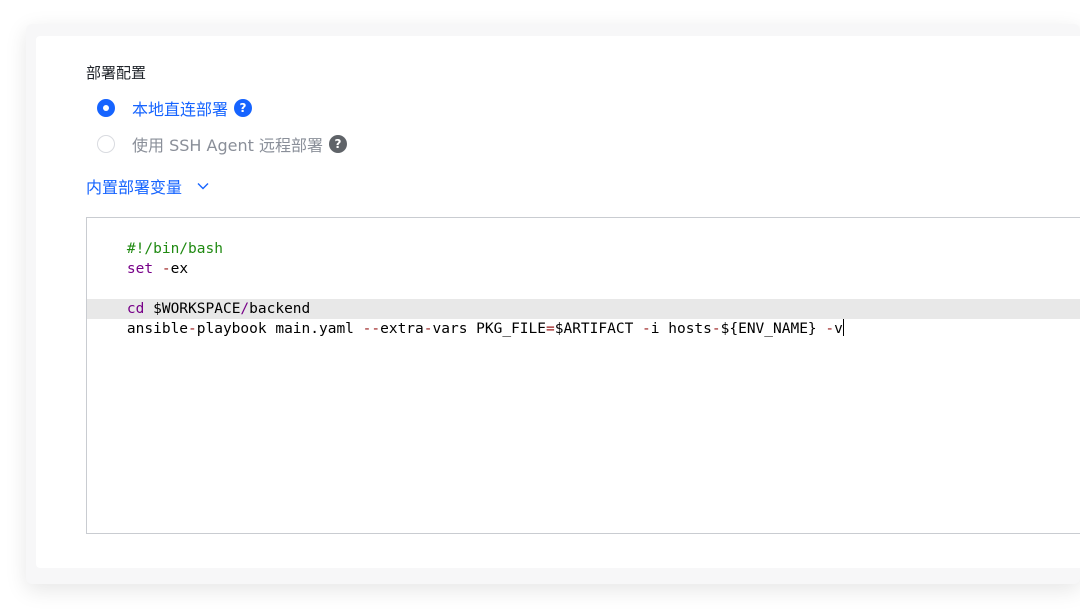 The image size is (1080, 610). Describe the element at coordinates (280, 309) in the screenshot. I see `code-token: backend` at that location.